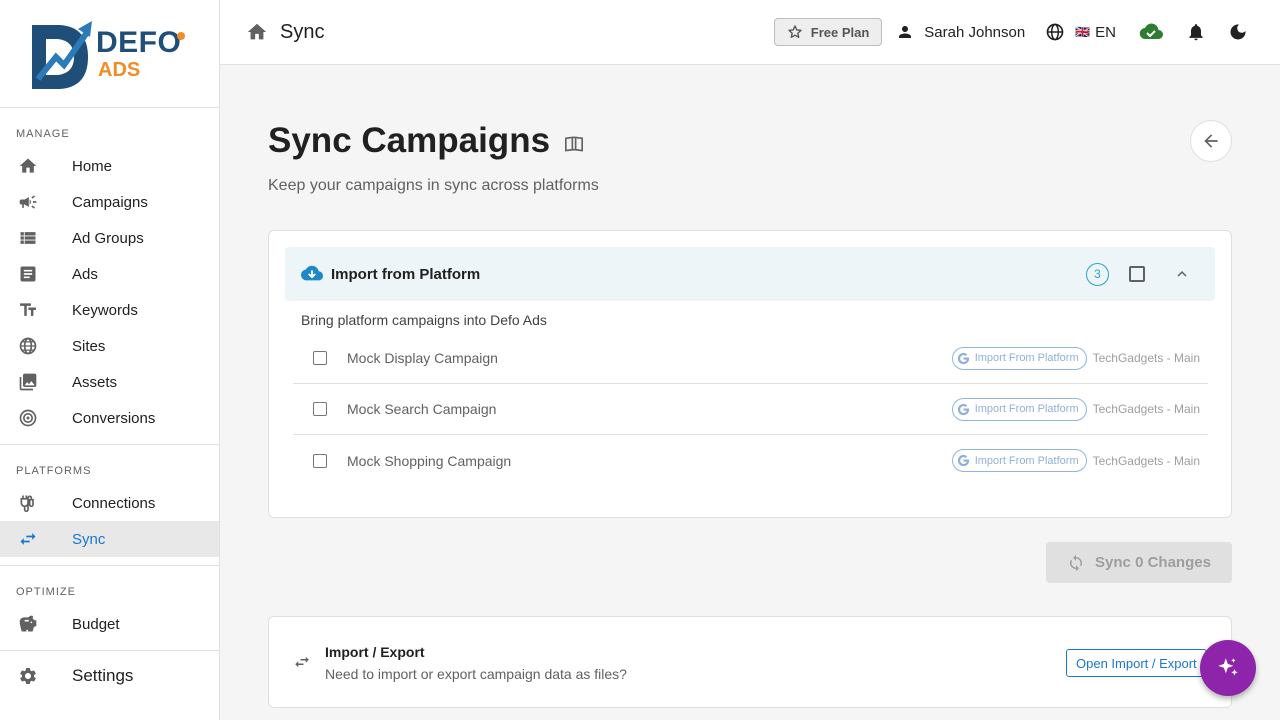 The width and height of the screenshot is (1280, 720). Describe the element at coordinates (302, 31) in the screenshot. I see `page-breadcrumb-title: Sync` at that location.